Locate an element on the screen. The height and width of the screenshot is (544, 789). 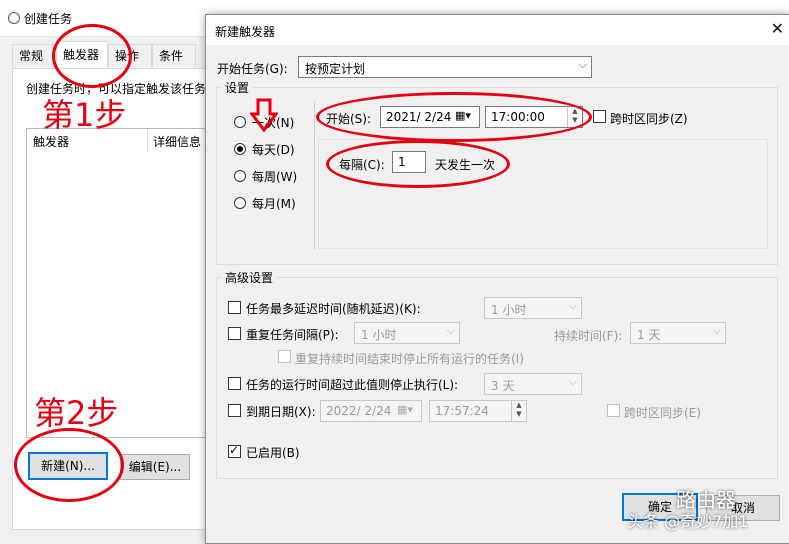
repeat-select: 1 小时 ⌵ is located at coordinates (407, 333).